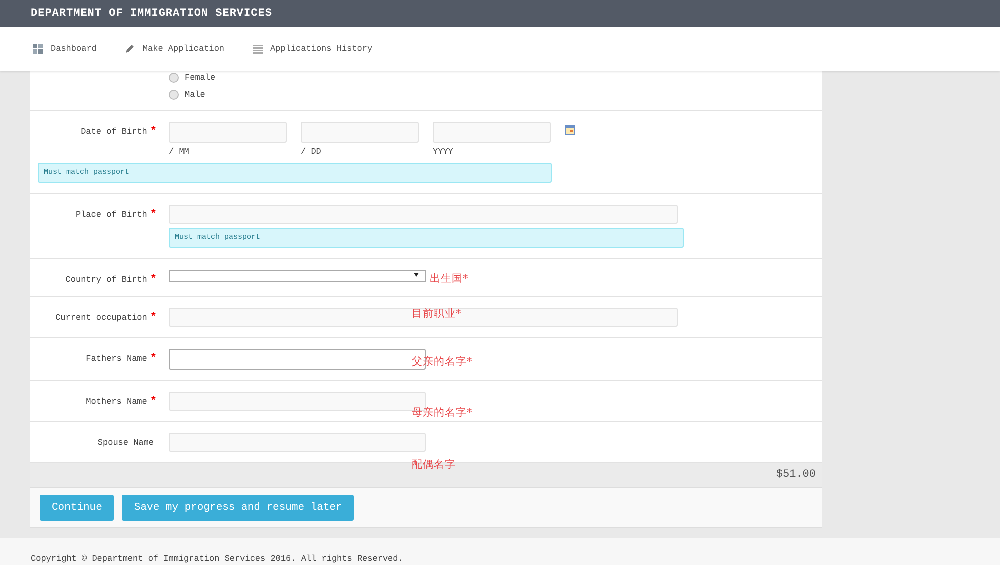 The width and height of the screenshot is (1000, 565). I want to click on calendar-icon, so click(570, 130).